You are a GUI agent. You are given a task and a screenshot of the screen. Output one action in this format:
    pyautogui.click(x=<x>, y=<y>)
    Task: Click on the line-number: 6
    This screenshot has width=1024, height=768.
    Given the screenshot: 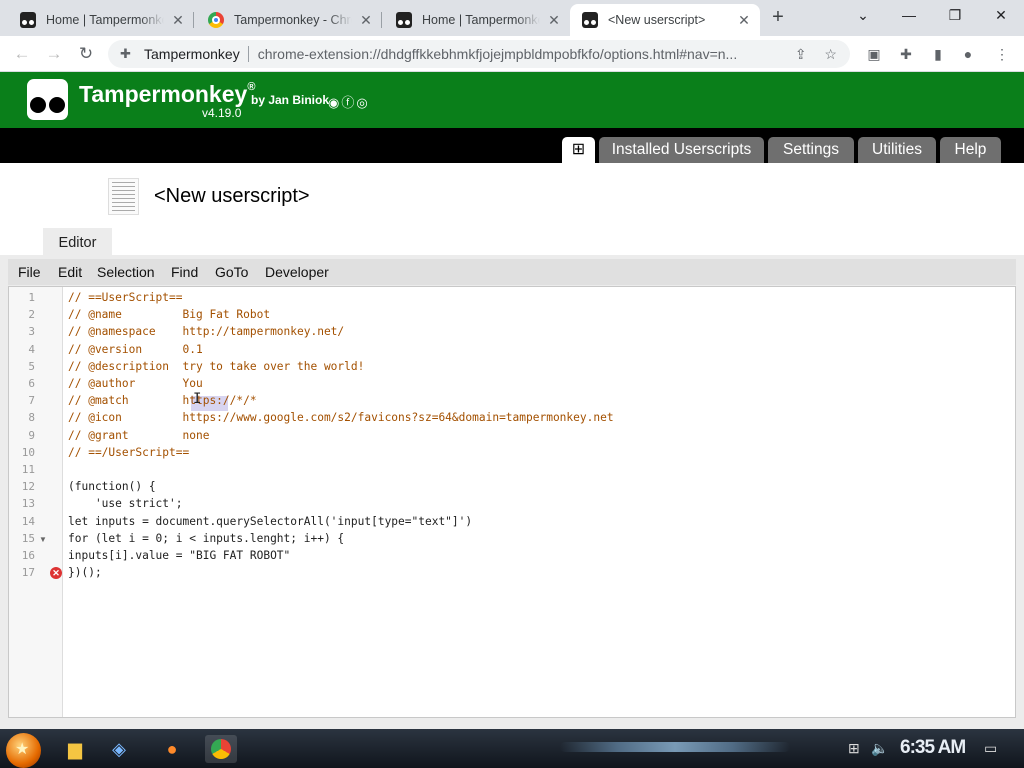 What is the action you would take?
    pyautogui.click(x=31, y=383)
    